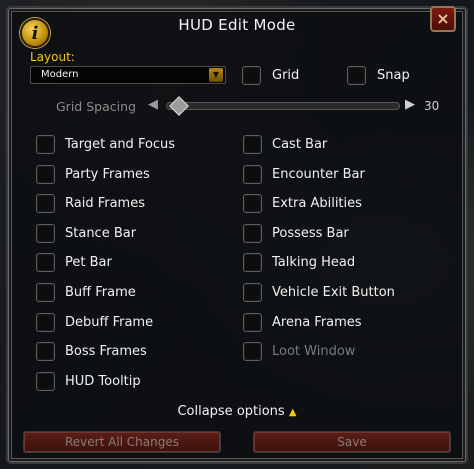  I want to click on snap-label: Snap, so click(393, 75).